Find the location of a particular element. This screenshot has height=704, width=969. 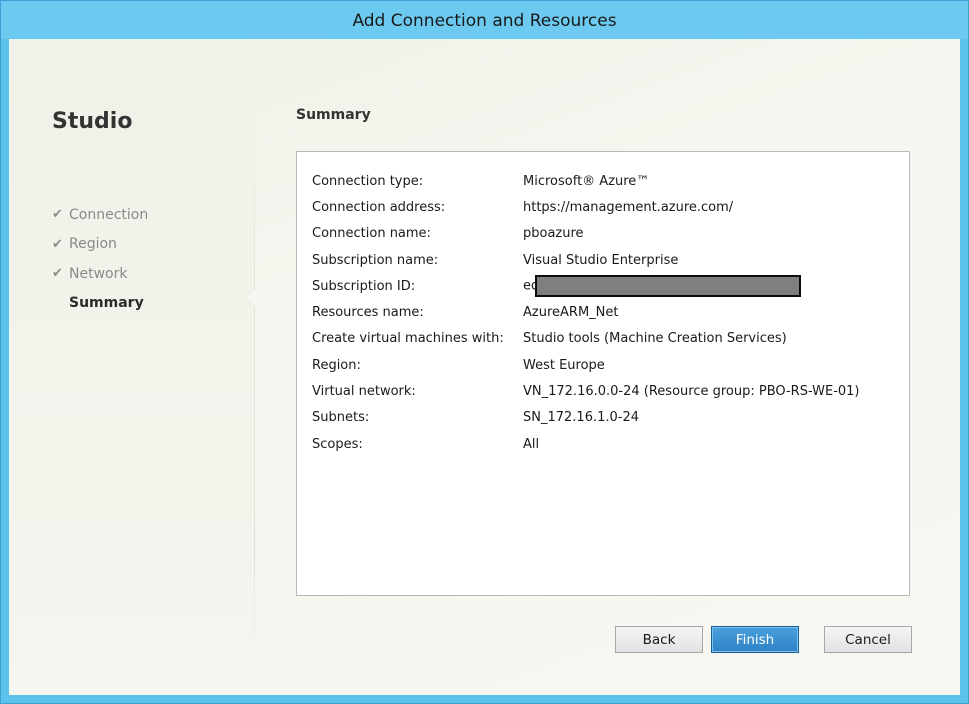

row-value: Visual Studio Enterprise is located at coordinates (601, 260).